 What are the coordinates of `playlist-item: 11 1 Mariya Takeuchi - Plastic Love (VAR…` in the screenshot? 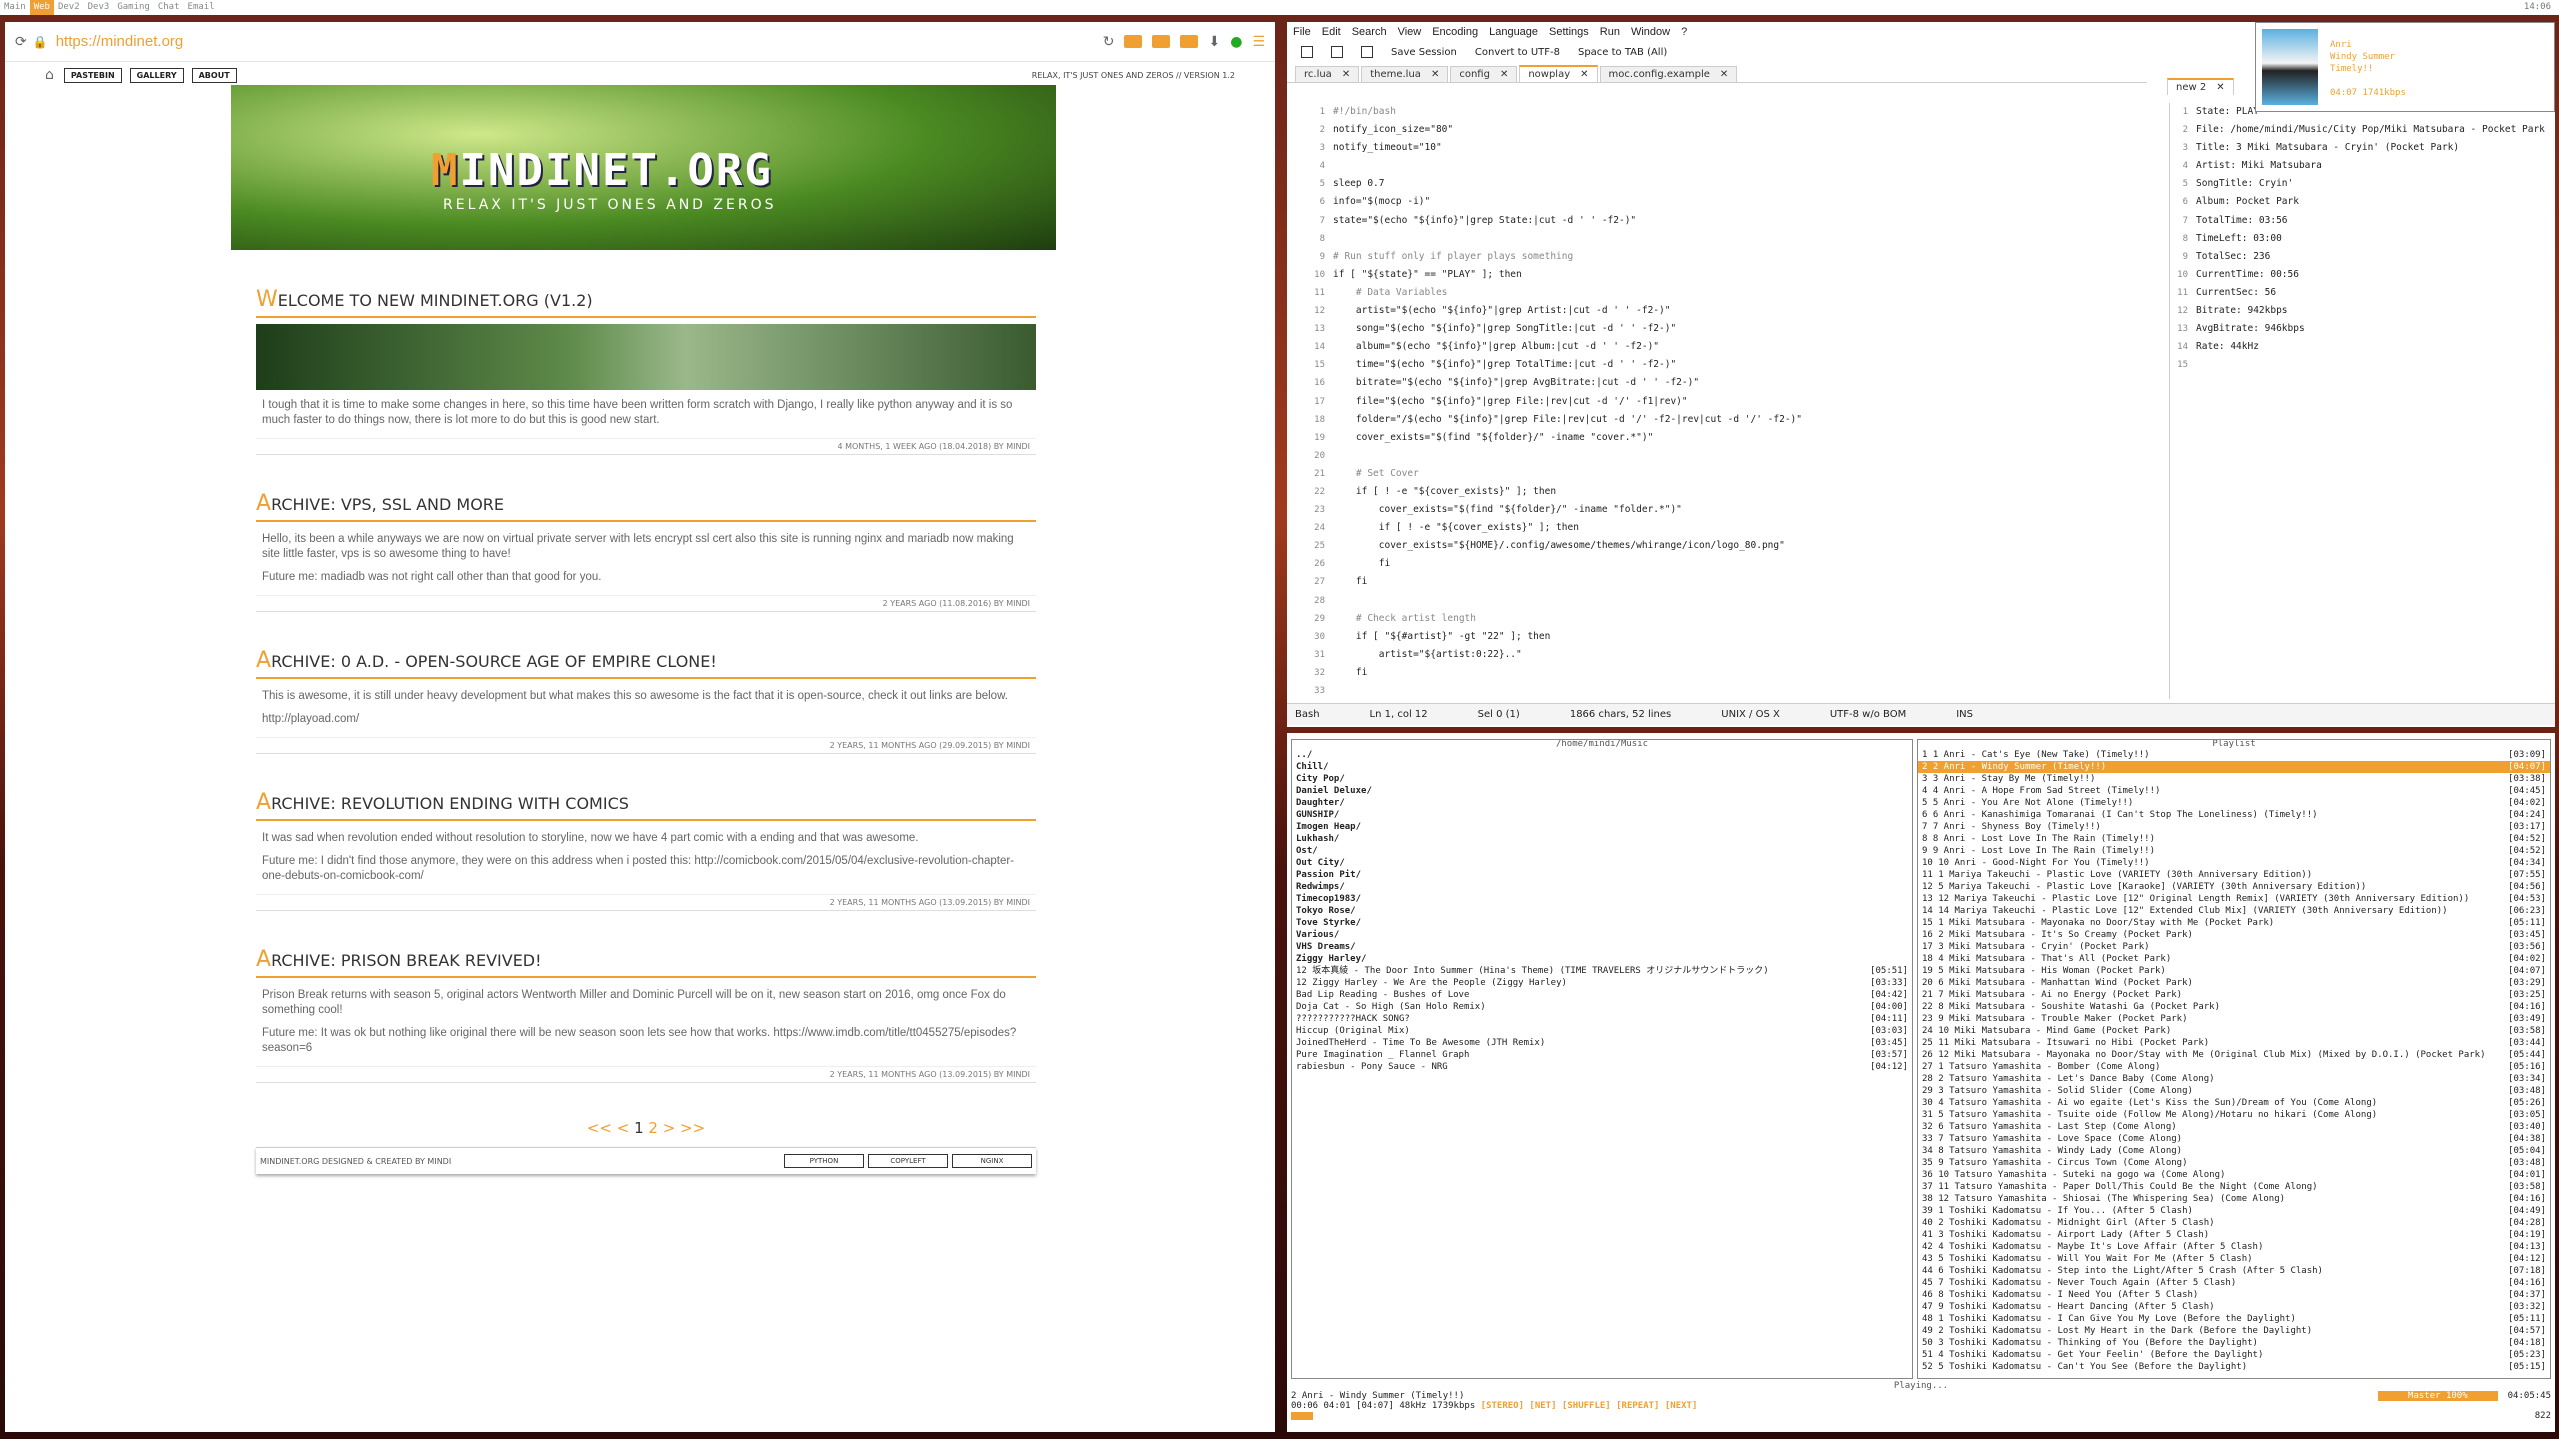 It's located at (2234, 875).